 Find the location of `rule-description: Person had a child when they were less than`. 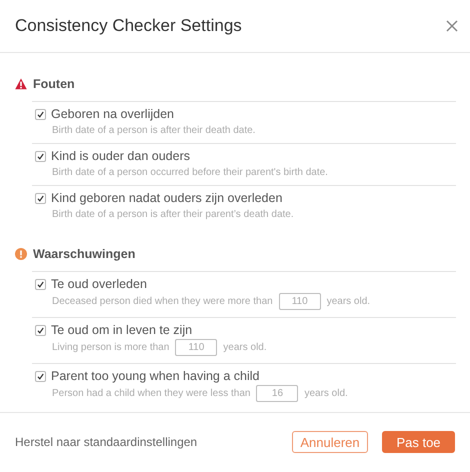

rule-description: Person had a child when they were less than is located at coordinates (151, 394).